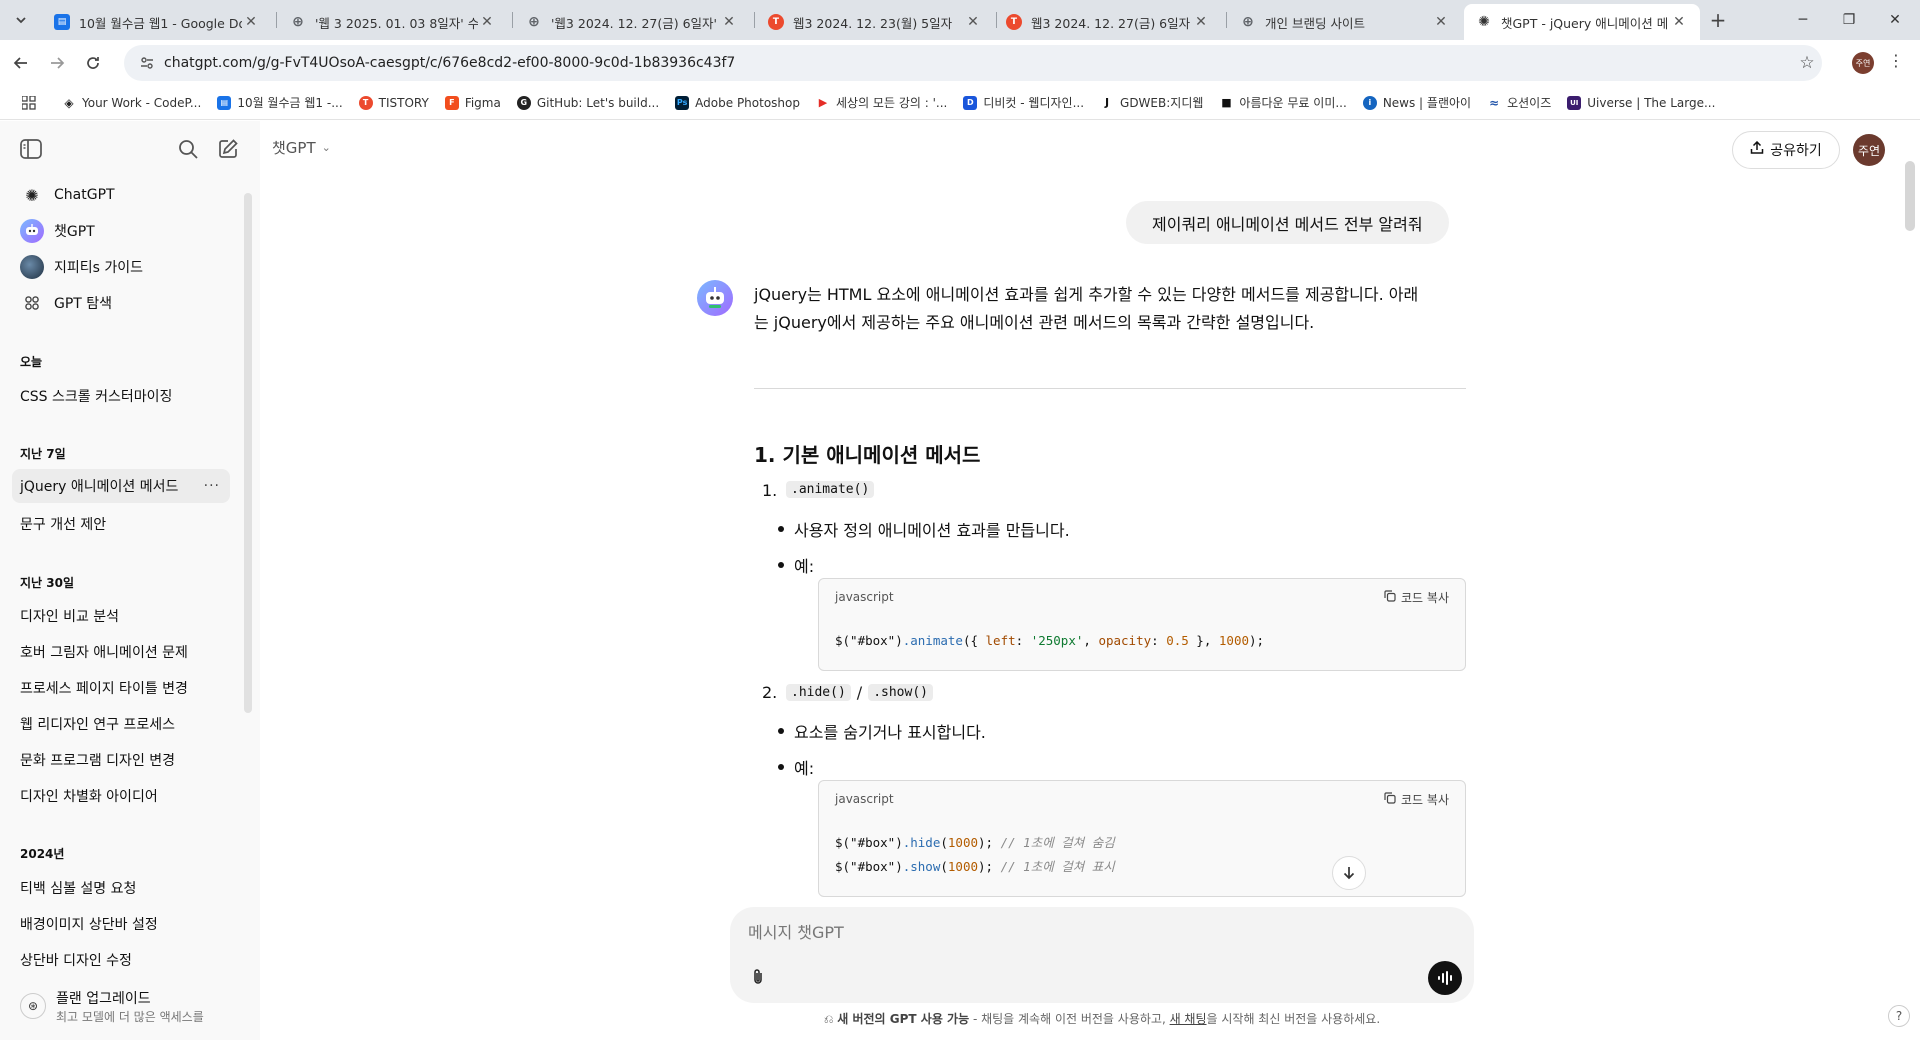  What do you see at coordinates (63, 524) in the screenshot?
I see `history-item: 문구 개선 제안` at bounding box center [63, 524].